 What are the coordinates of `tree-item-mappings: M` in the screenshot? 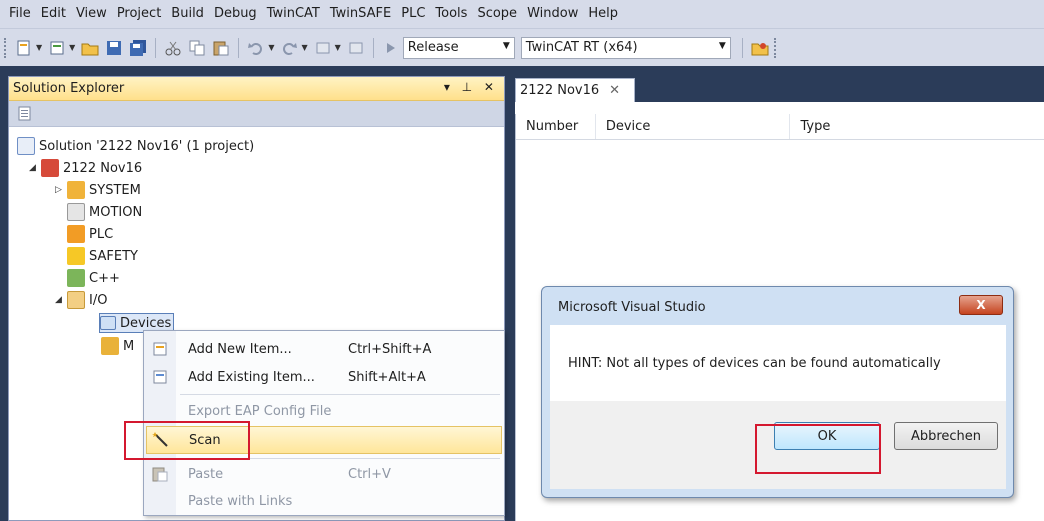 It's located at (117, 346).